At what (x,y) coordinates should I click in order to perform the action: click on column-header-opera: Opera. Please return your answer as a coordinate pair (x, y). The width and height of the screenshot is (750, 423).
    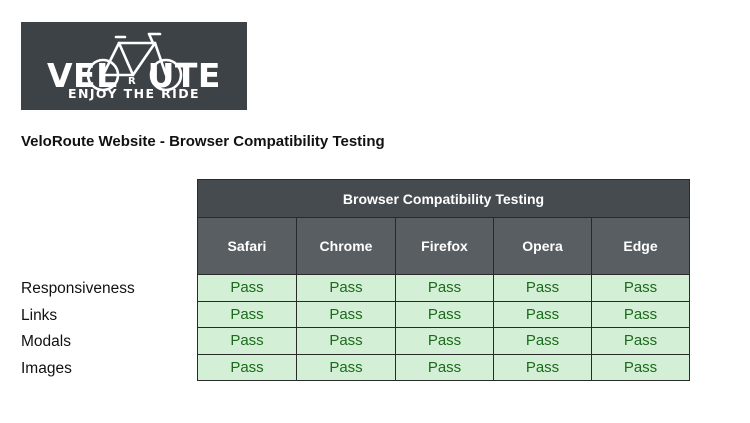
    Looking at the image, I should click on (542, 246).